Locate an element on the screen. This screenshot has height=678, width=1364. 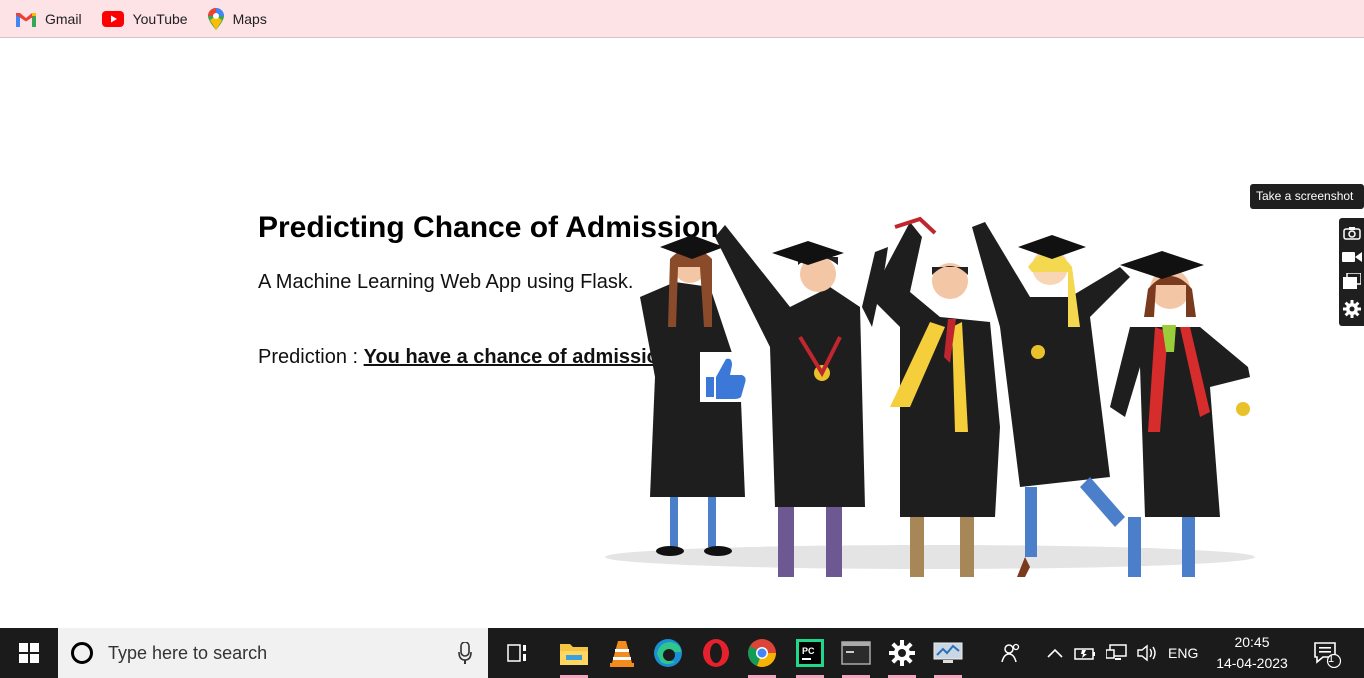
pycharm-button: PC is located at coordinates (810, 653).